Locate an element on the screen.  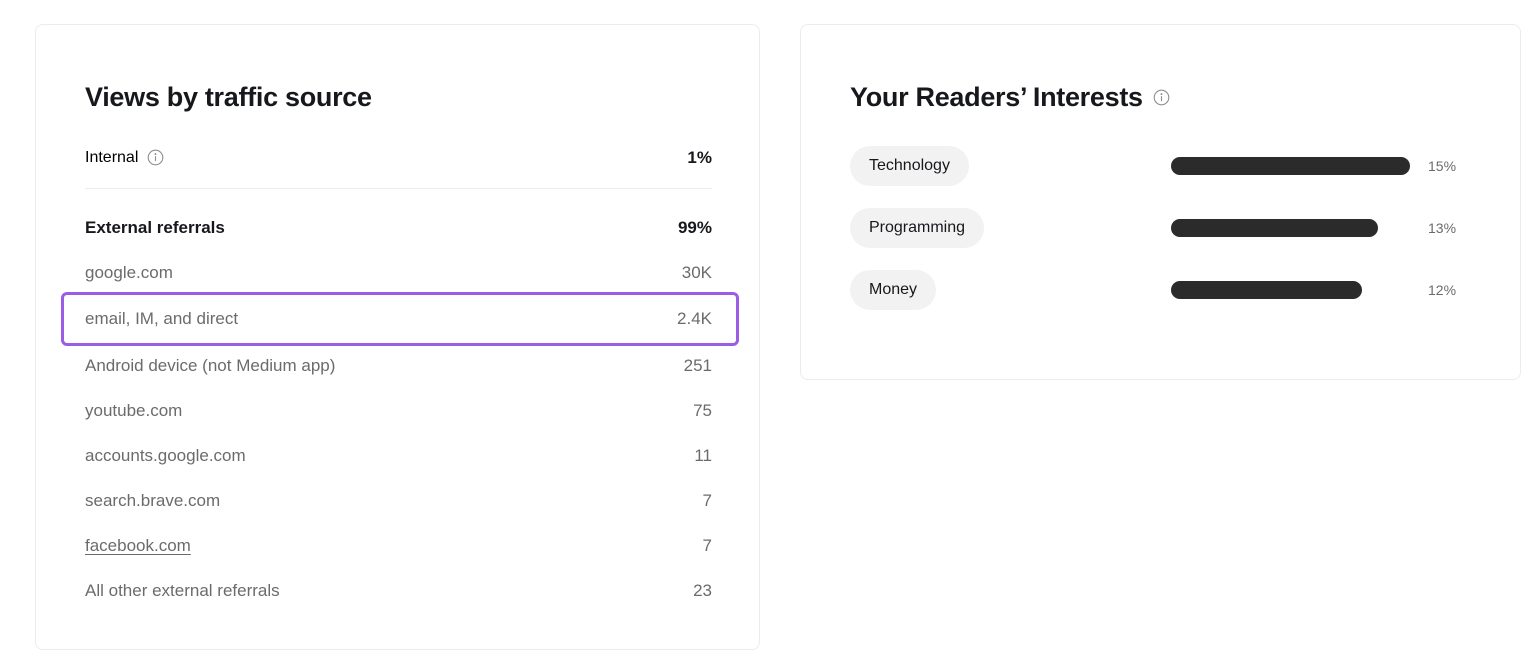
interest-tag-chip: Technology is located at coordinates (909, 166).